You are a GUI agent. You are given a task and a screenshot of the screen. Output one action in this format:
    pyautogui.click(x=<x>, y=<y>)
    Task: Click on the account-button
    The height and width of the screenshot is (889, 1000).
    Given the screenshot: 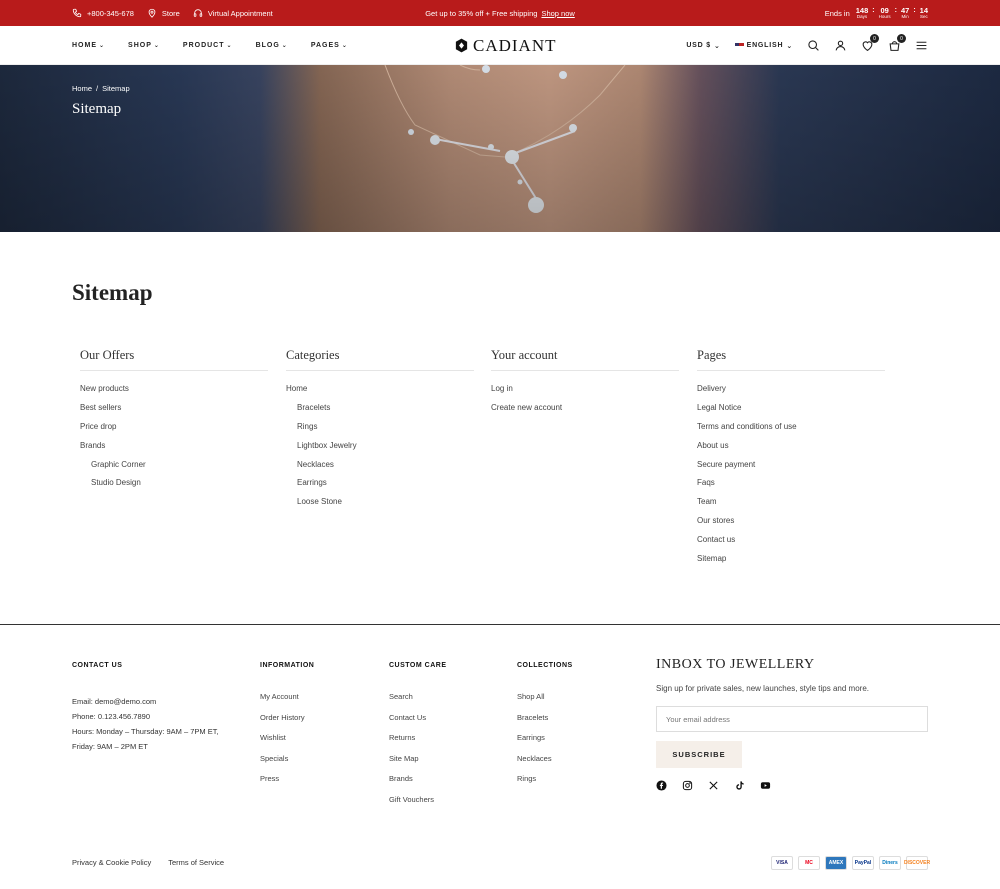 What is the action you would take?
    pyautogui.click(x=840, y=45)
    